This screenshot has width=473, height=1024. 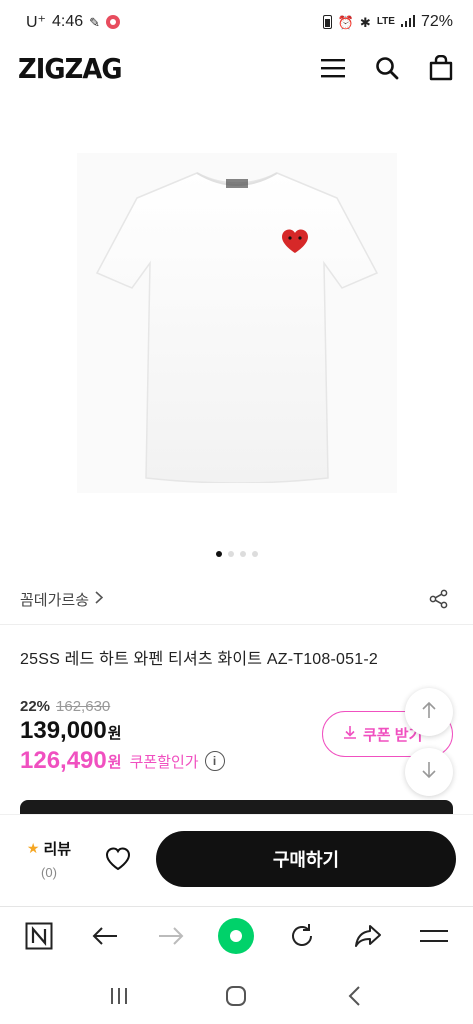 What do you see at coordinates (113, 22) in the screenshot?
I see `record-icon` at bounding box center [113, 22].